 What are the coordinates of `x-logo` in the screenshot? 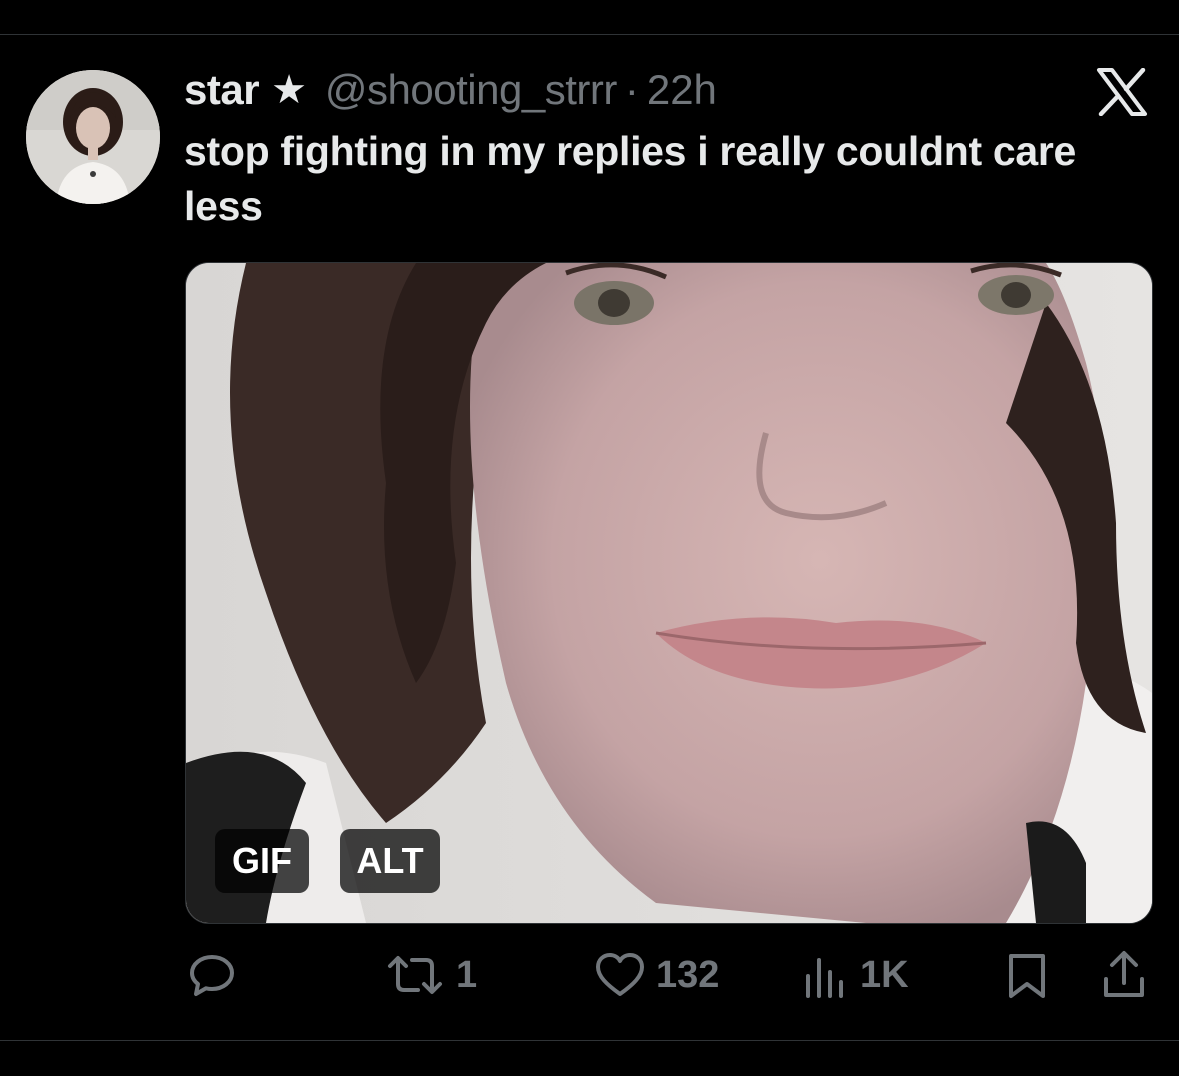 It's located at (1122, 92).